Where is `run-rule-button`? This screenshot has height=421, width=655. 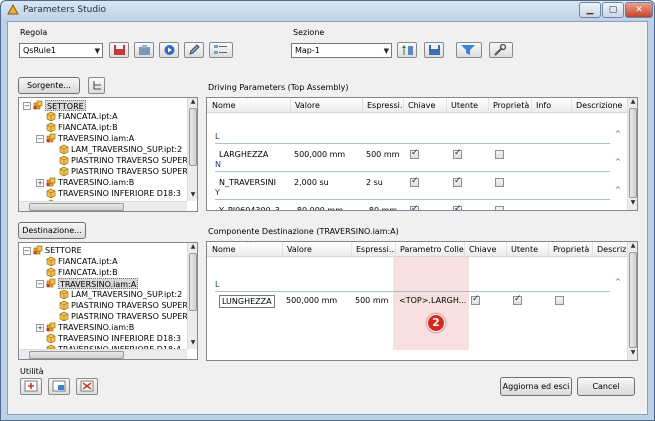
run-rule-button is located at coordinates (169, 50).